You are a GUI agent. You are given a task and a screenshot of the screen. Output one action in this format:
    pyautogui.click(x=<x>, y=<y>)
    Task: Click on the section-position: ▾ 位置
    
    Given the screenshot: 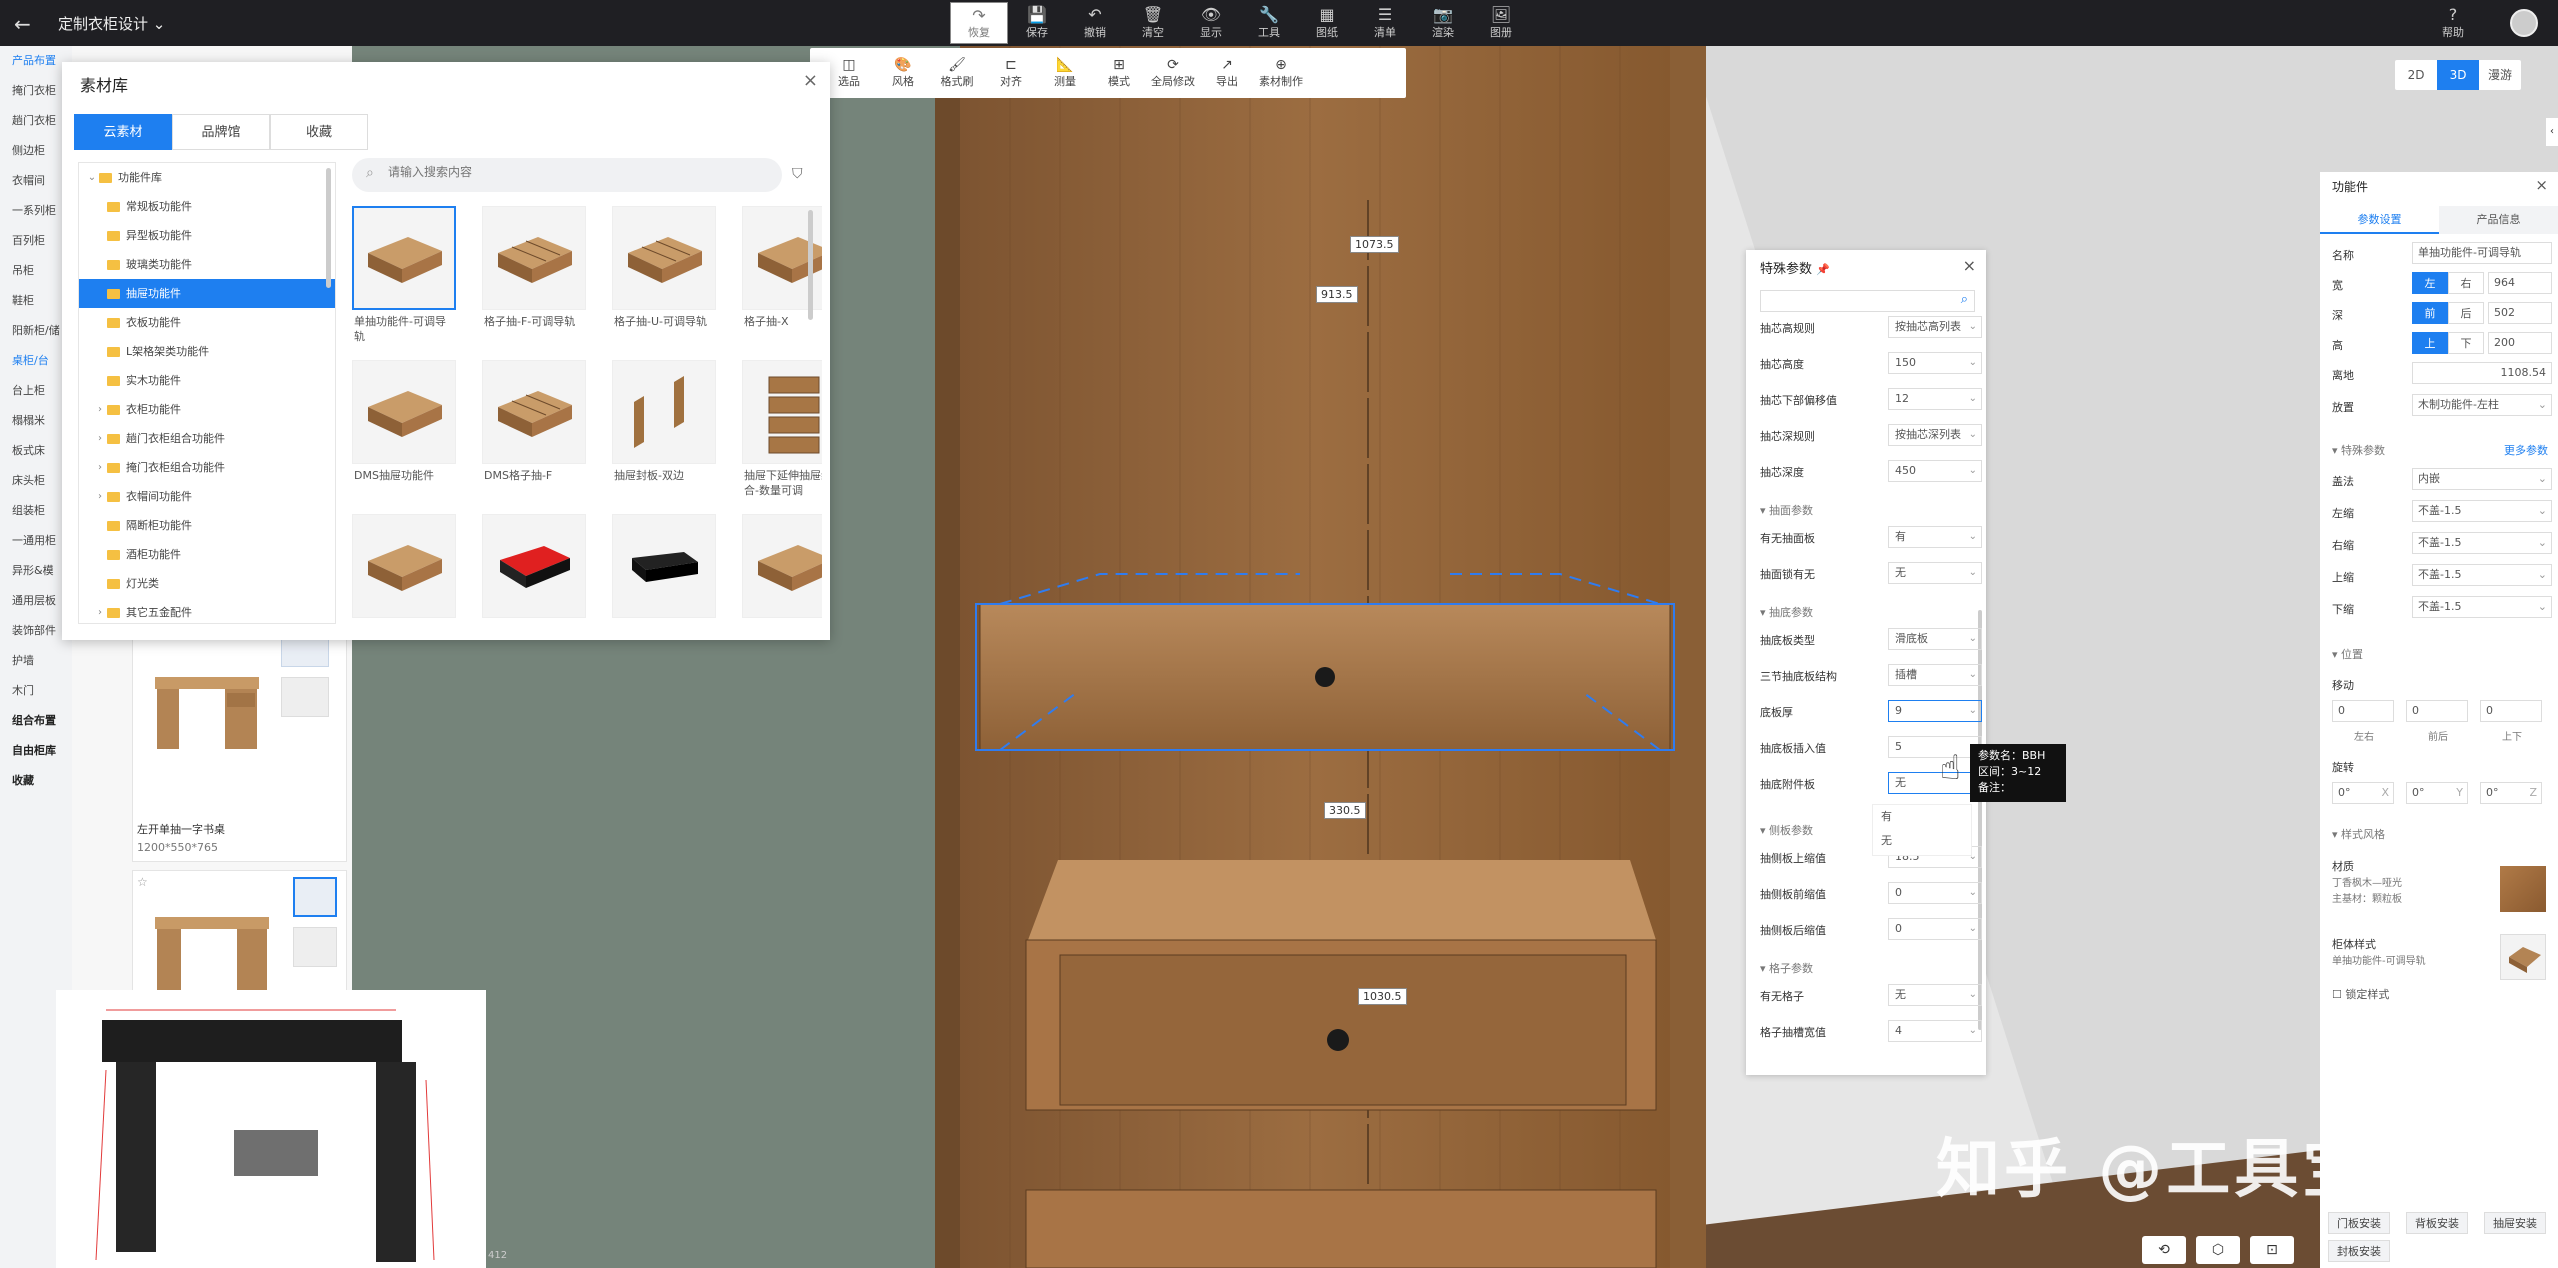 What is the action you would take?
    pyautogui.click(x=2347, y=654)
    